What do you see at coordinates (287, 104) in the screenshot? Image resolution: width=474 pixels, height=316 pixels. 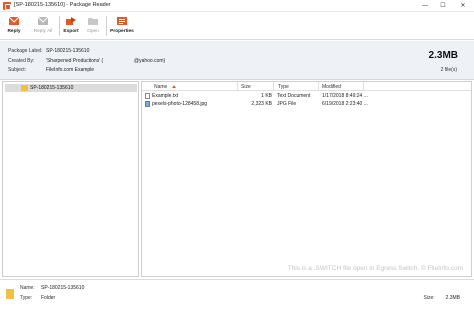 I see `file-type: JPG File` at bounding box center [287, 104].